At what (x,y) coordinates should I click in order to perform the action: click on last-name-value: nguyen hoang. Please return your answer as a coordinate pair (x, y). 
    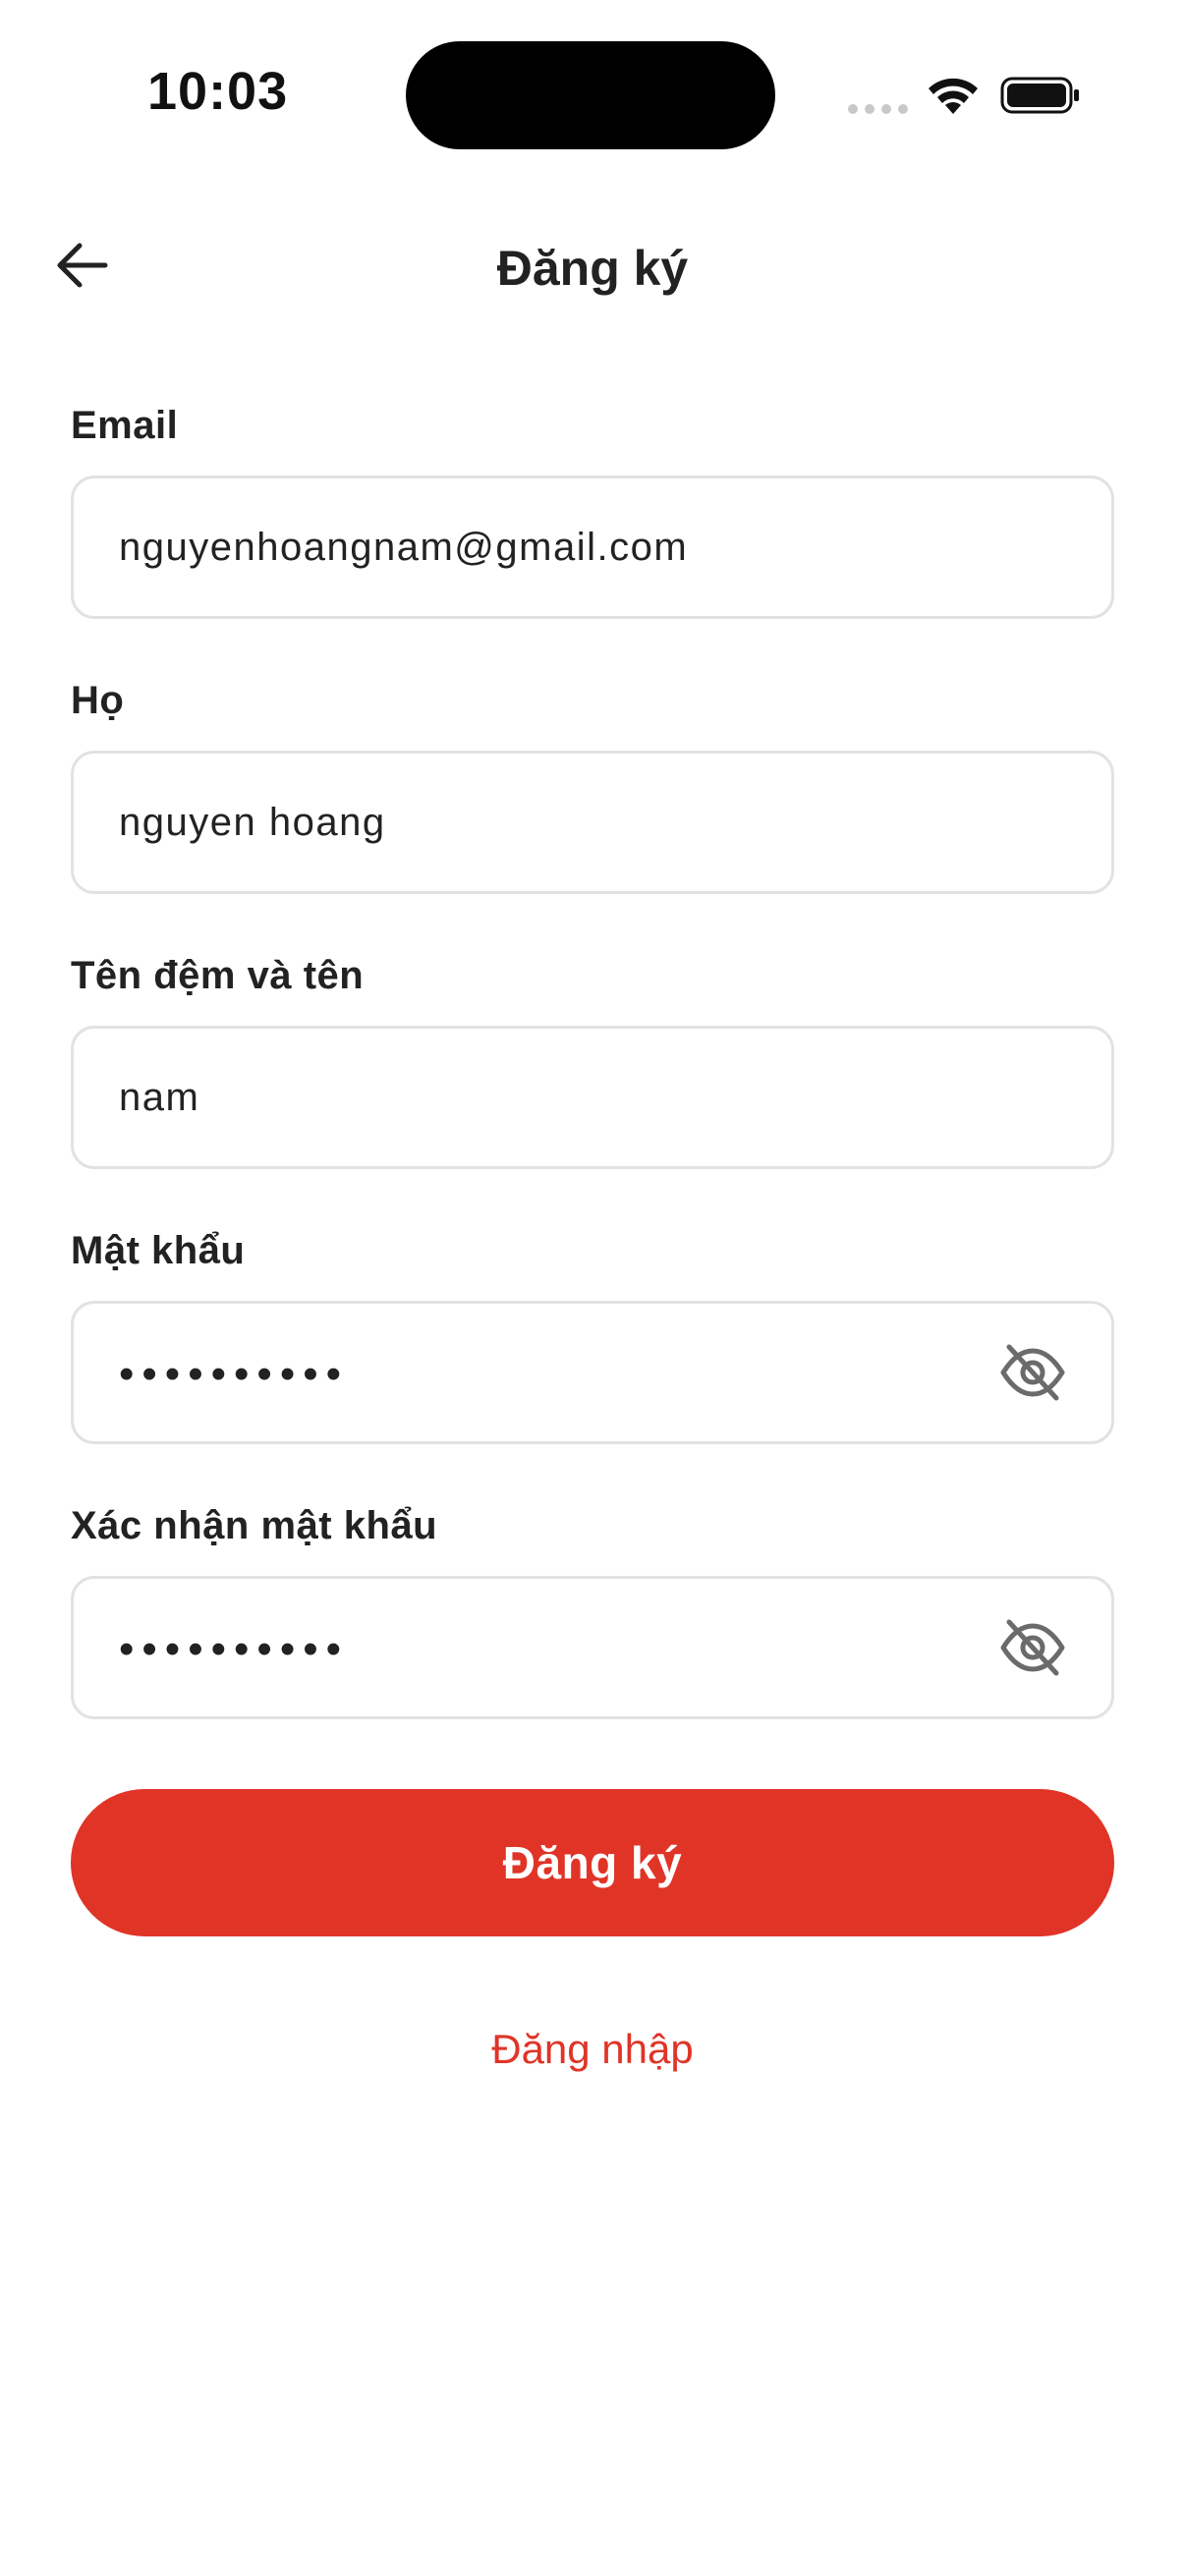
    Looking at the image, I should click on (253, 822).